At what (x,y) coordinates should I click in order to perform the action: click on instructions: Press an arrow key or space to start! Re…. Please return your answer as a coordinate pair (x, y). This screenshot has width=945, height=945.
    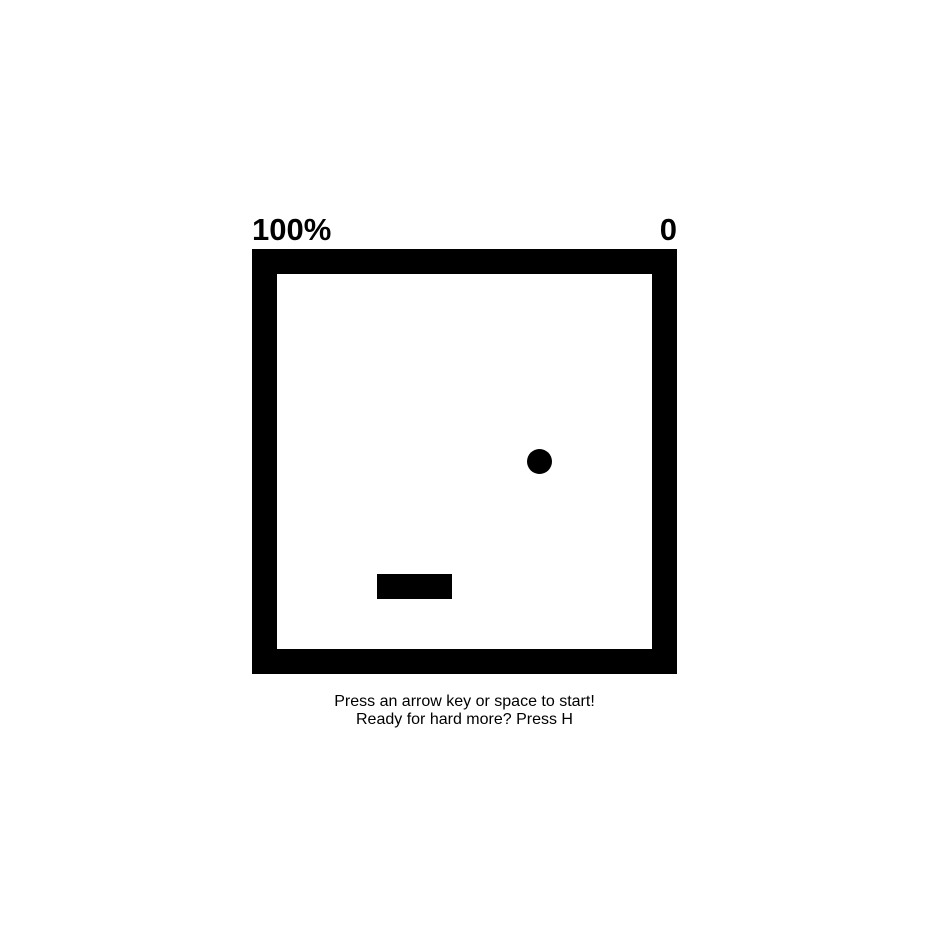
    Looking at the image, I should click on (464, 711).